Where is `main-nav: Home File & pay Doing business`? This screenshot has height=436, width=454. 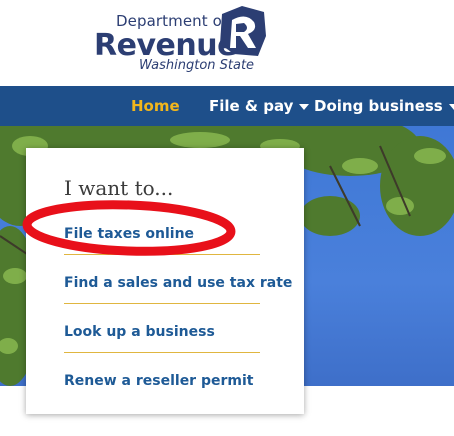
main-nav: Home File & pay Doing business is located at coordinates (227, 106).